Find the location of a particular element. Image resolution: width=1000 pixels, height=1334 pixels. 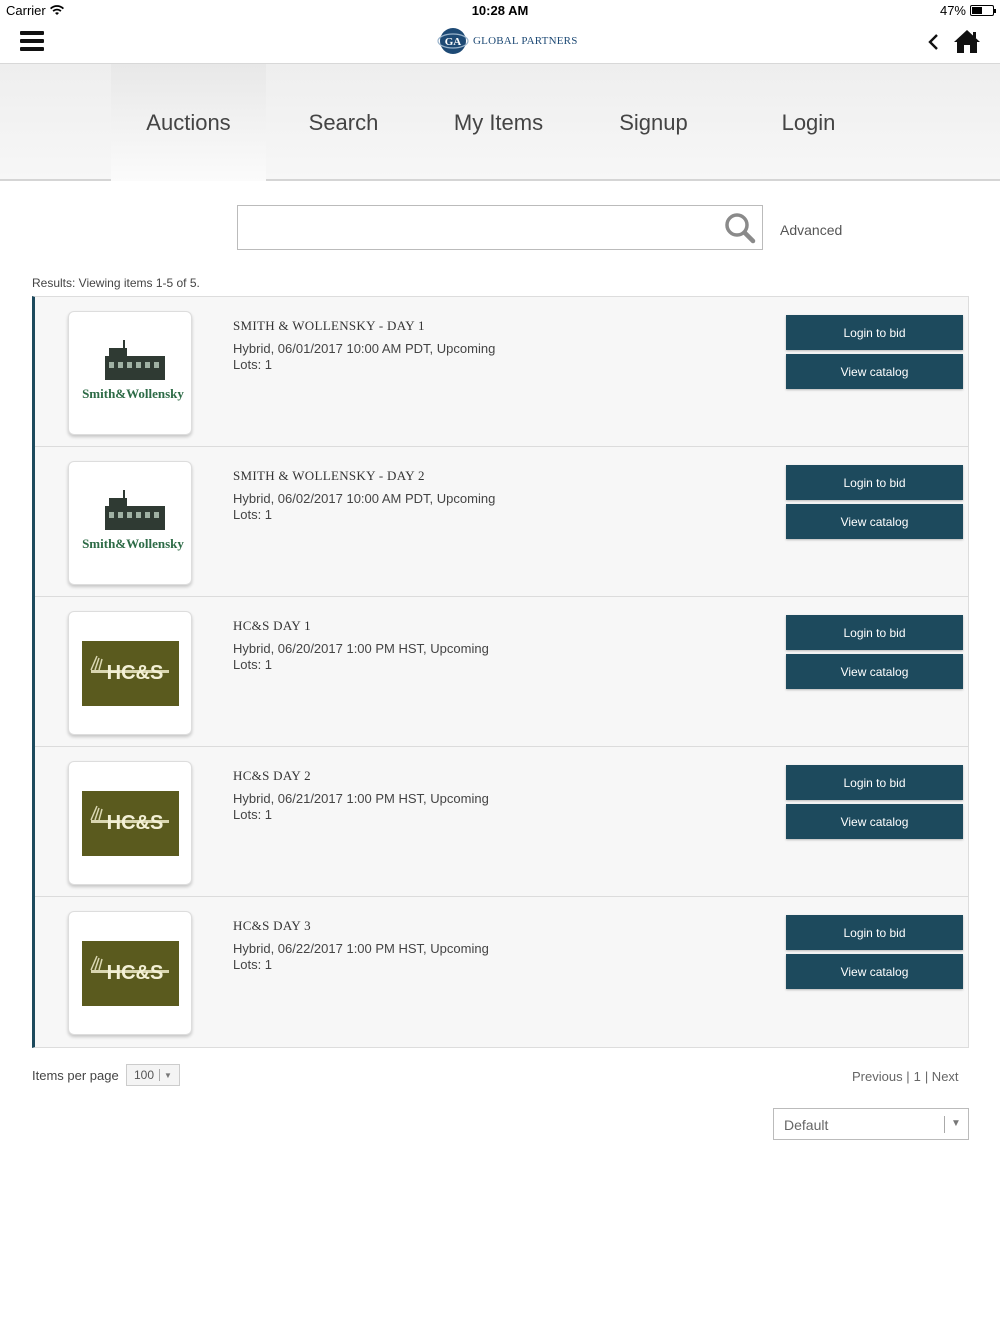

search-input is located at coordinates (478, 227).